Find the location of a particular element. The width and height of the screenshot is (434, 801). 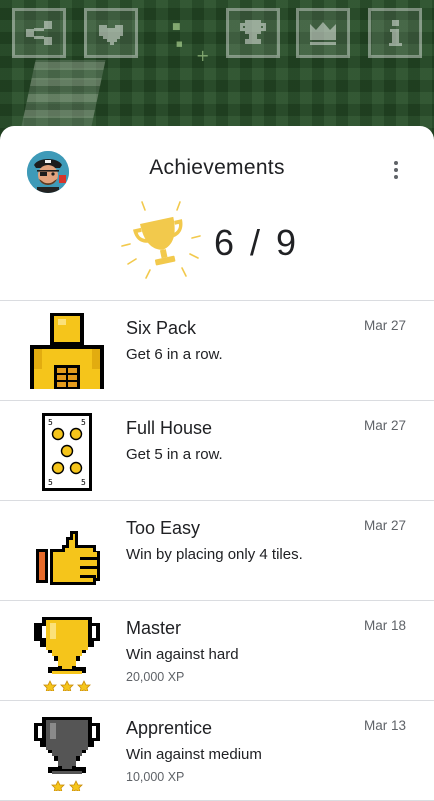

more-vert-icon is located at coordinates (396, 170).